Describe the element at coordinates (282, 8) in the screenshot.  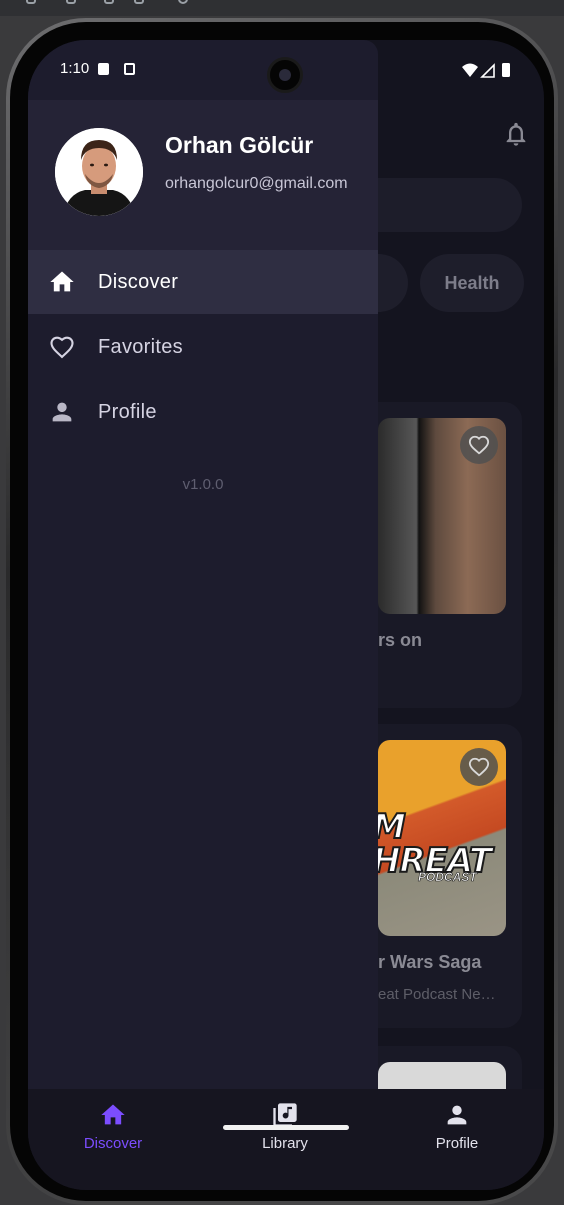
I see `emulator-toolbar` at that location.